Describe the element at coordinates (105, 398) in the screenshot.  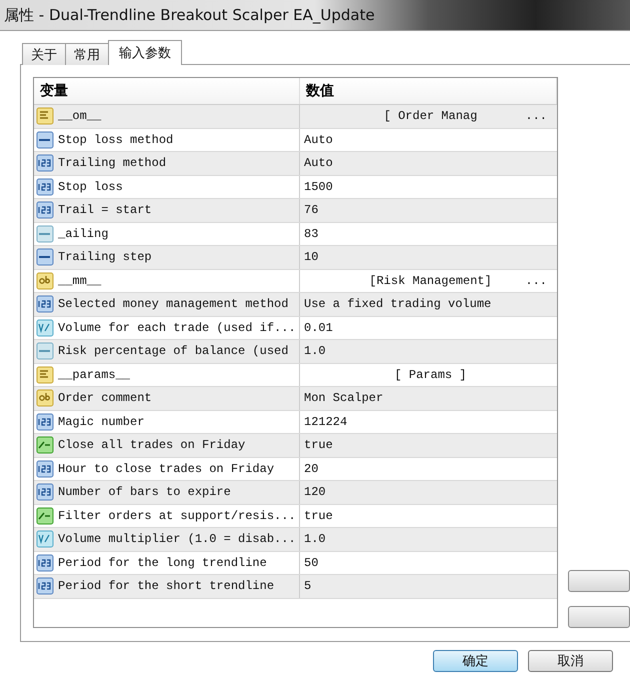
I see `parameter-name: Order comment` at that location.